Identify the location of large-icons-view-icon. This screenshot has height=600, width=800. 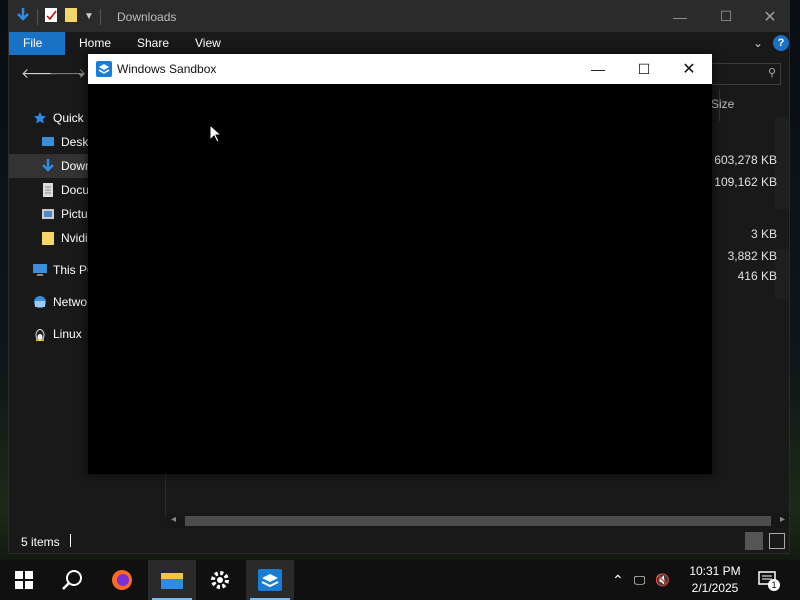
(777, 541).